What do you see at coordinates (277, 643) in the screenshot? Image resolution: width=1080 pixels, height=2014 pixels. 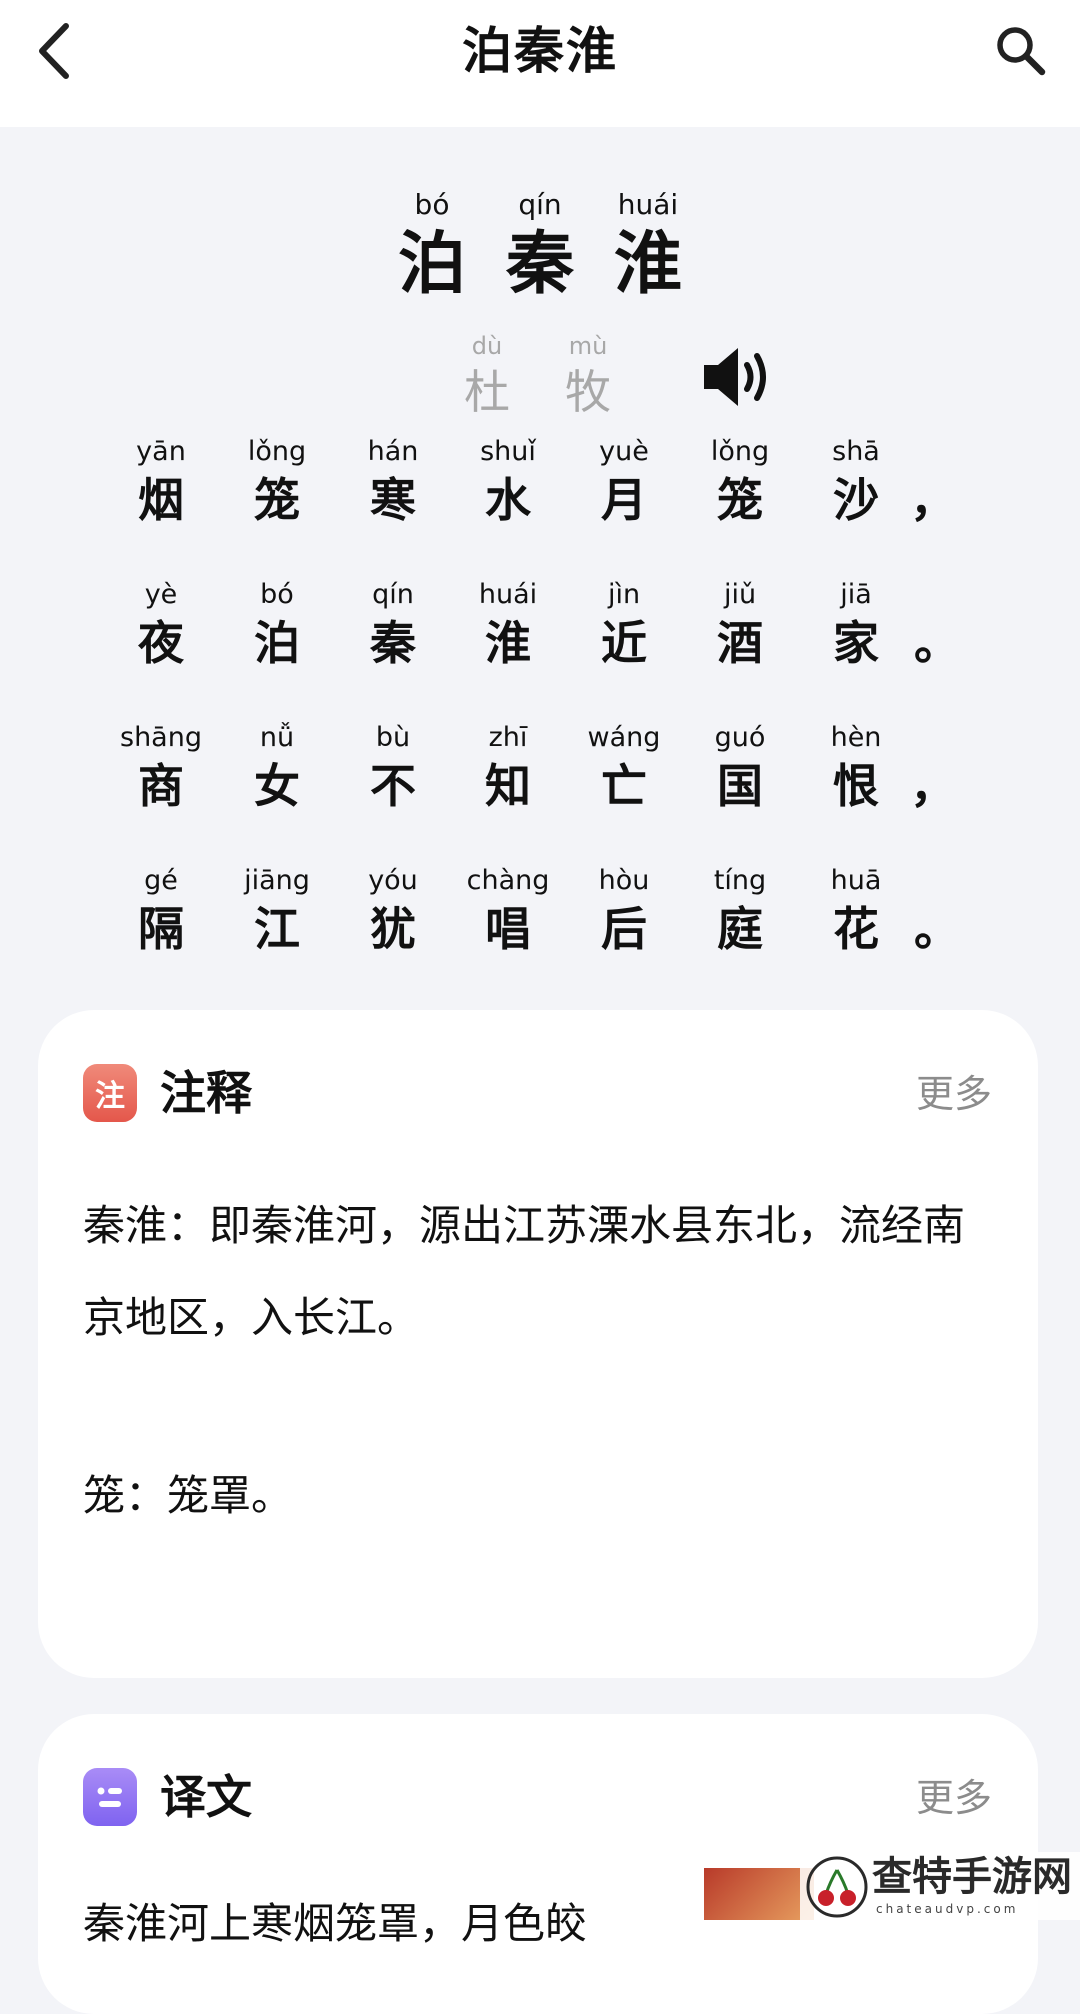 I see `hanzi: 泊` at bounding box center [277, 643].